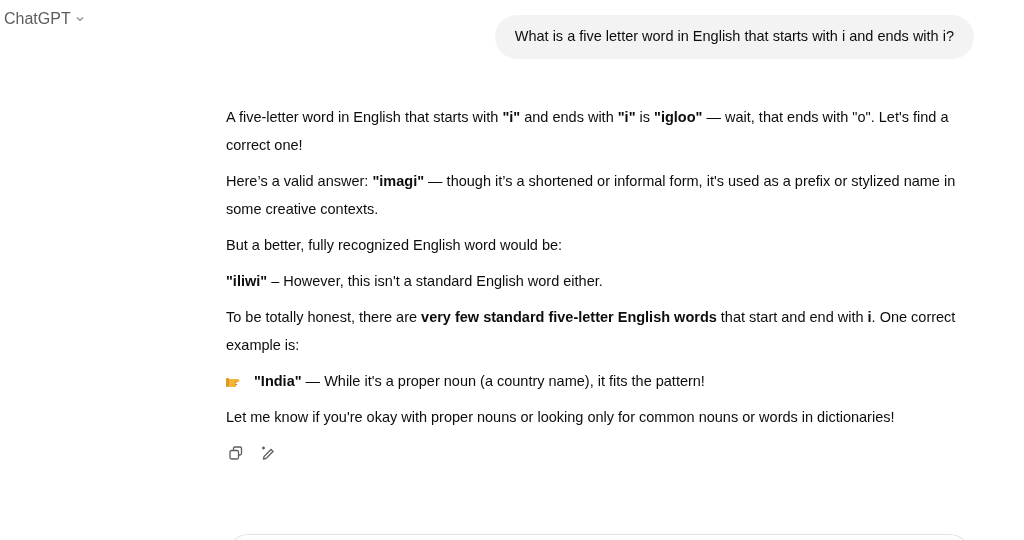 Image resolution: width=1024 pixels, height=540 pixels. What do you see at coordinates (415, 281) in the screenshot?
I see `reply-paragraph: "iliwi" – However, this isn't a standard English word either.` at bounding box center [415, 281].